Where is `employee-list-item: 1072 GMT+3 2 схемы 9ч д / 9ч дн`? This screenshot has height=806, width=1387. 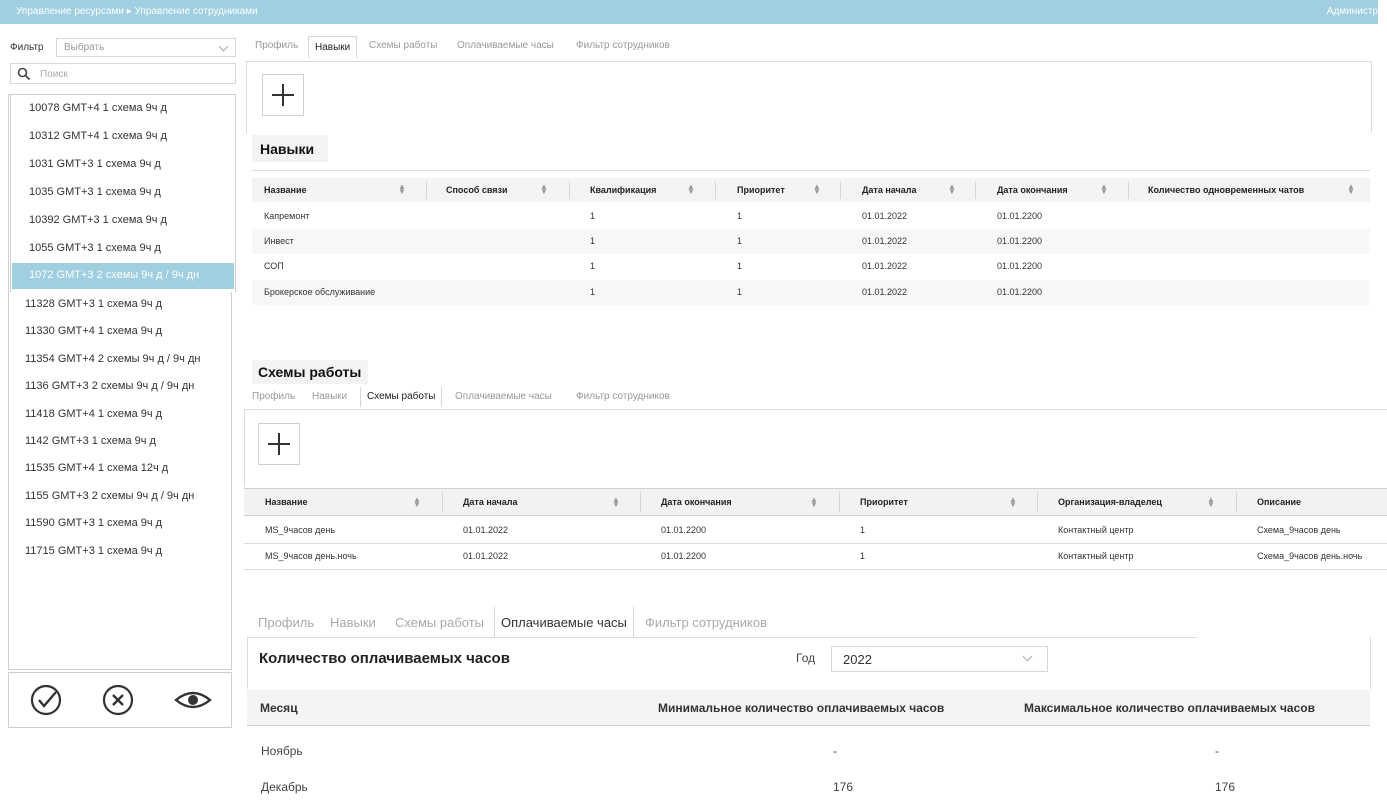
employee-list-item: 1072 GMT+3 2 схемы 9ч д / 9ч дн is located at coordinates (123, 276).